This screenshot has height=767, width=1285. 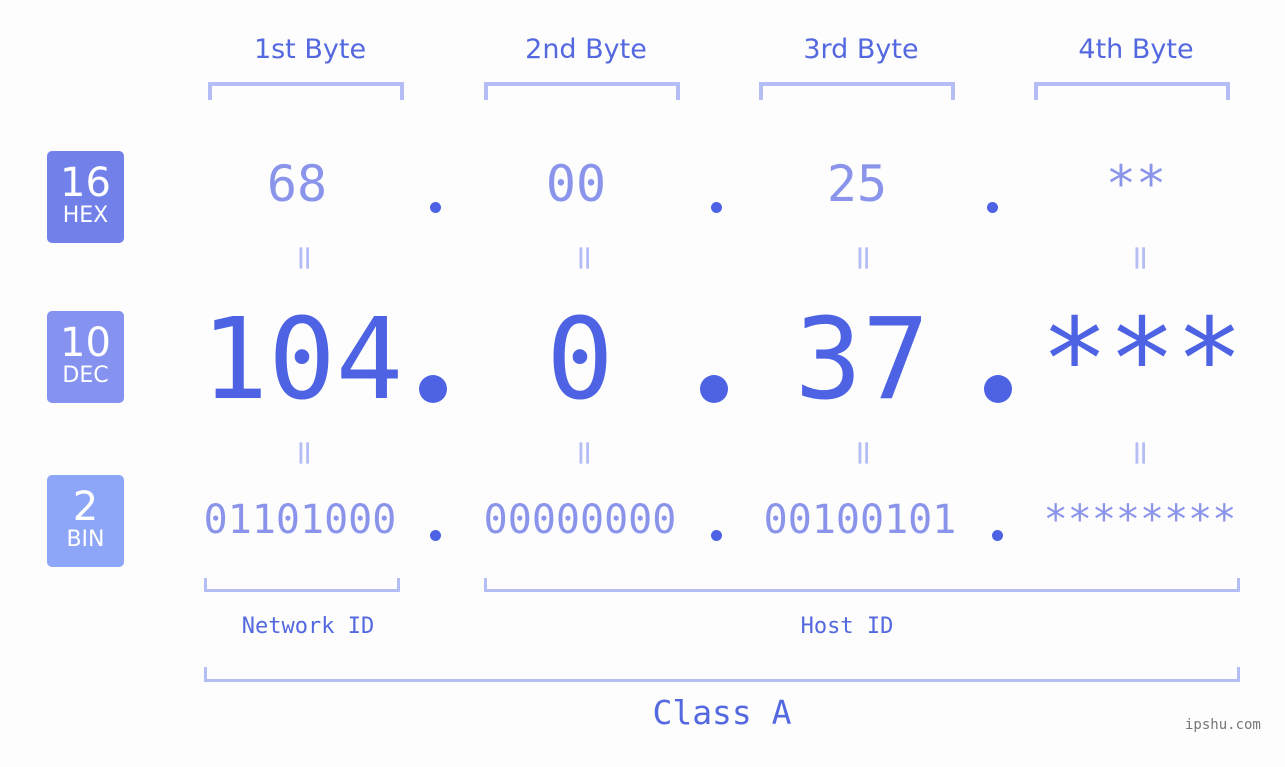 What do you see at coordinates (85, 215) in the screenshot?
I see `hex-base-label: HEX` at bounding box center [85, 215].